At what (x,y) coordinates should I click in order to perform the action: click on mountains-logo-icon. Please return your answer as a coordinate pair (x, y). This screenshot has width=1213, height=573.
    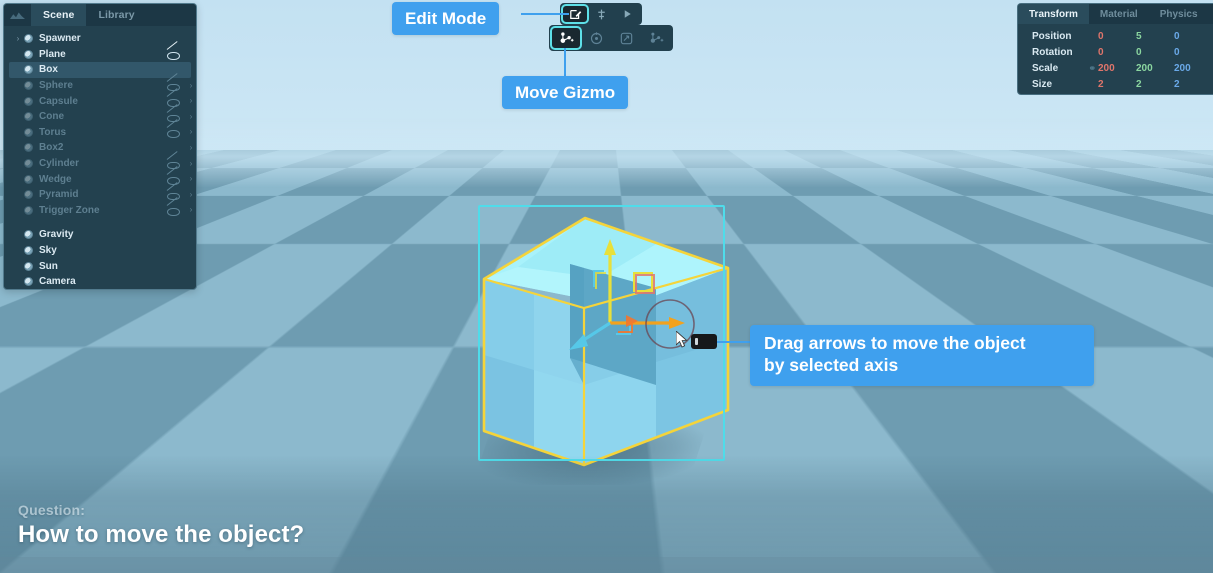
    Looking at the image, I should click on (17, 15).